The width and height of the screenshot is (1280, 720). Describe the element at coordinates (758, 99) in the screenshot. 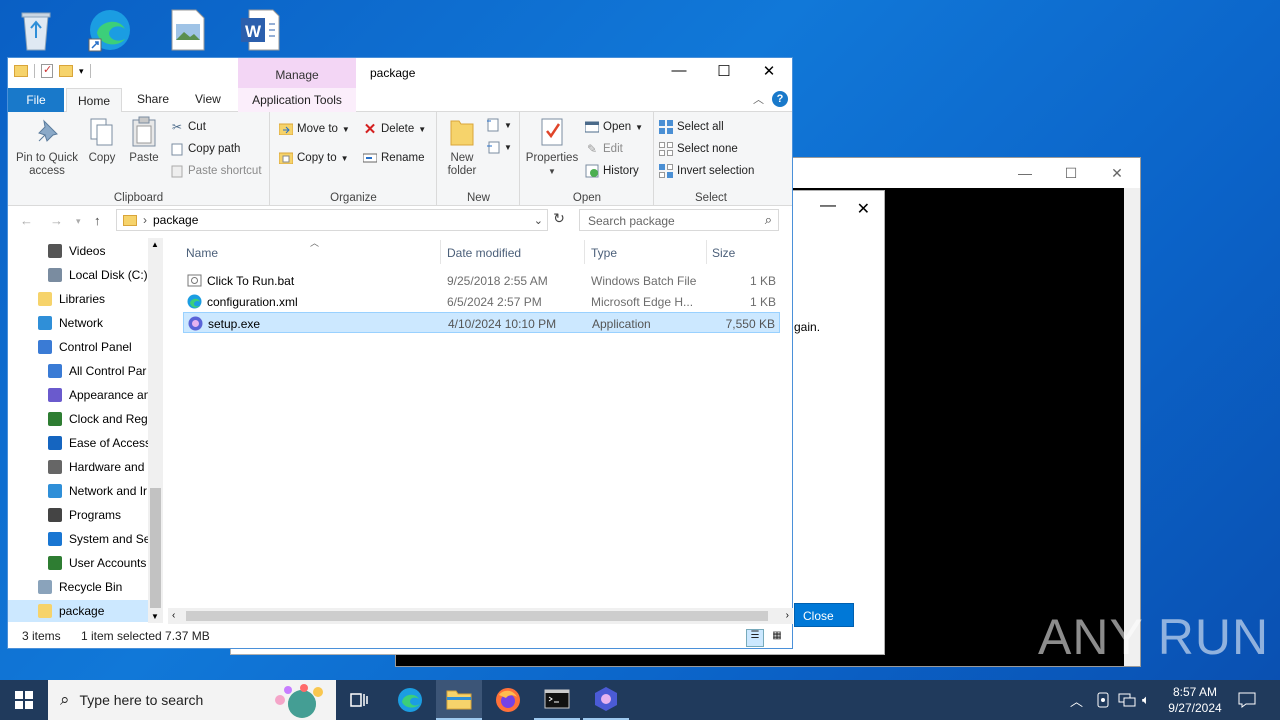

I see `collapse-ribbon-icon: ︿` at that location.